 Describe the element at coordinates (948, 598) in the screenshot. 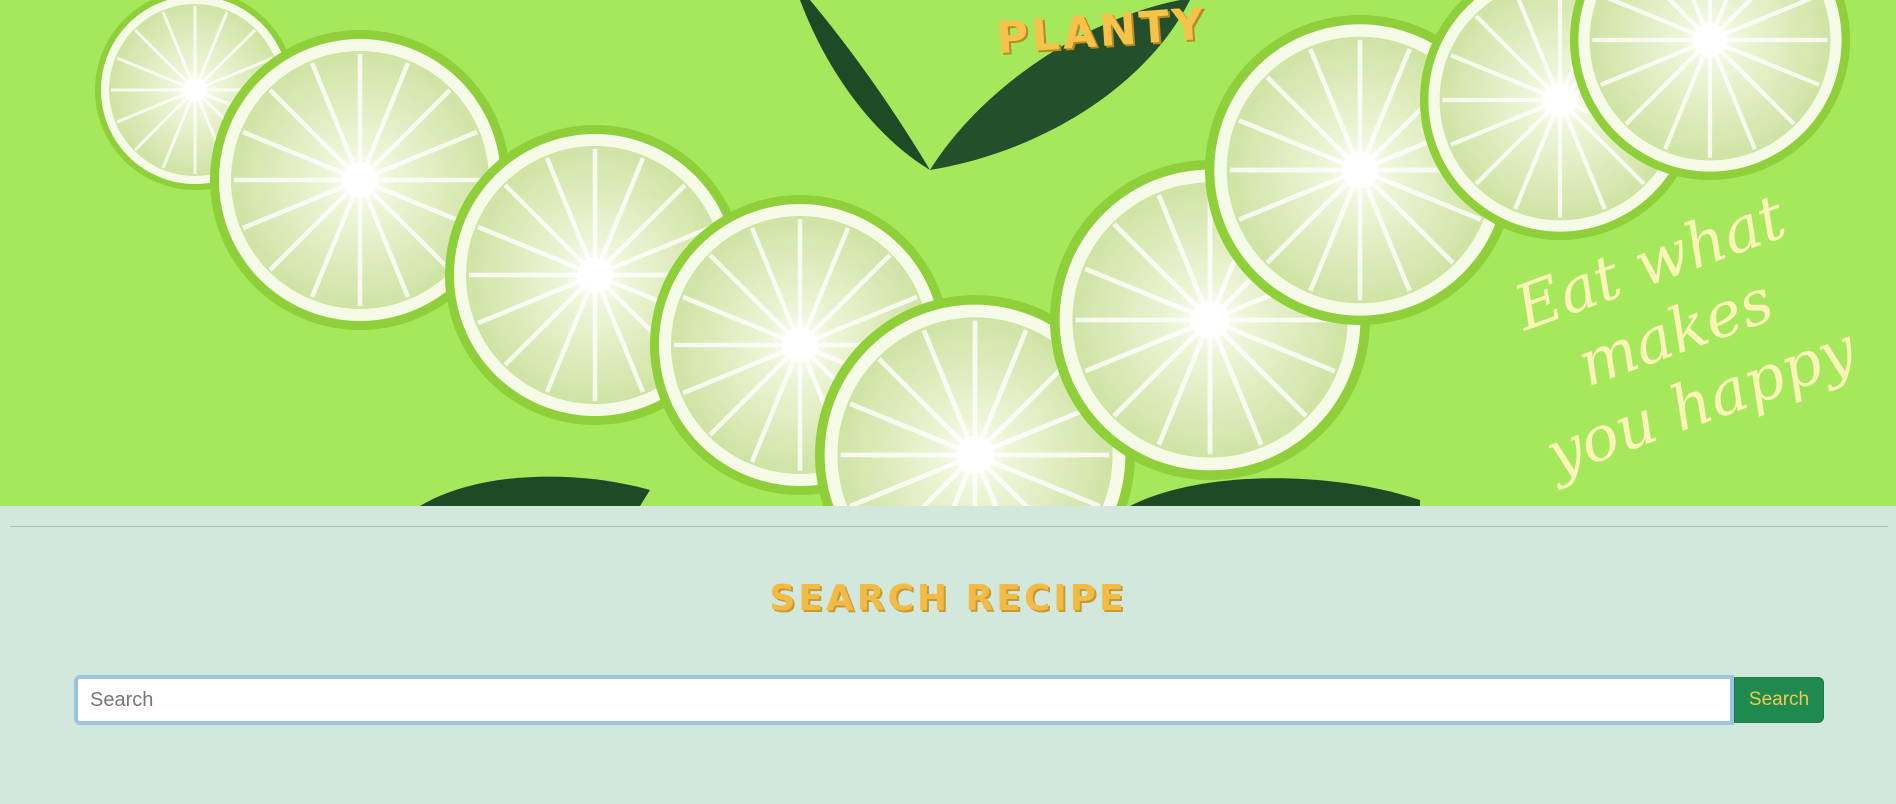

I see `search-recipe-heading: SEARCH RECIPE` at that location.